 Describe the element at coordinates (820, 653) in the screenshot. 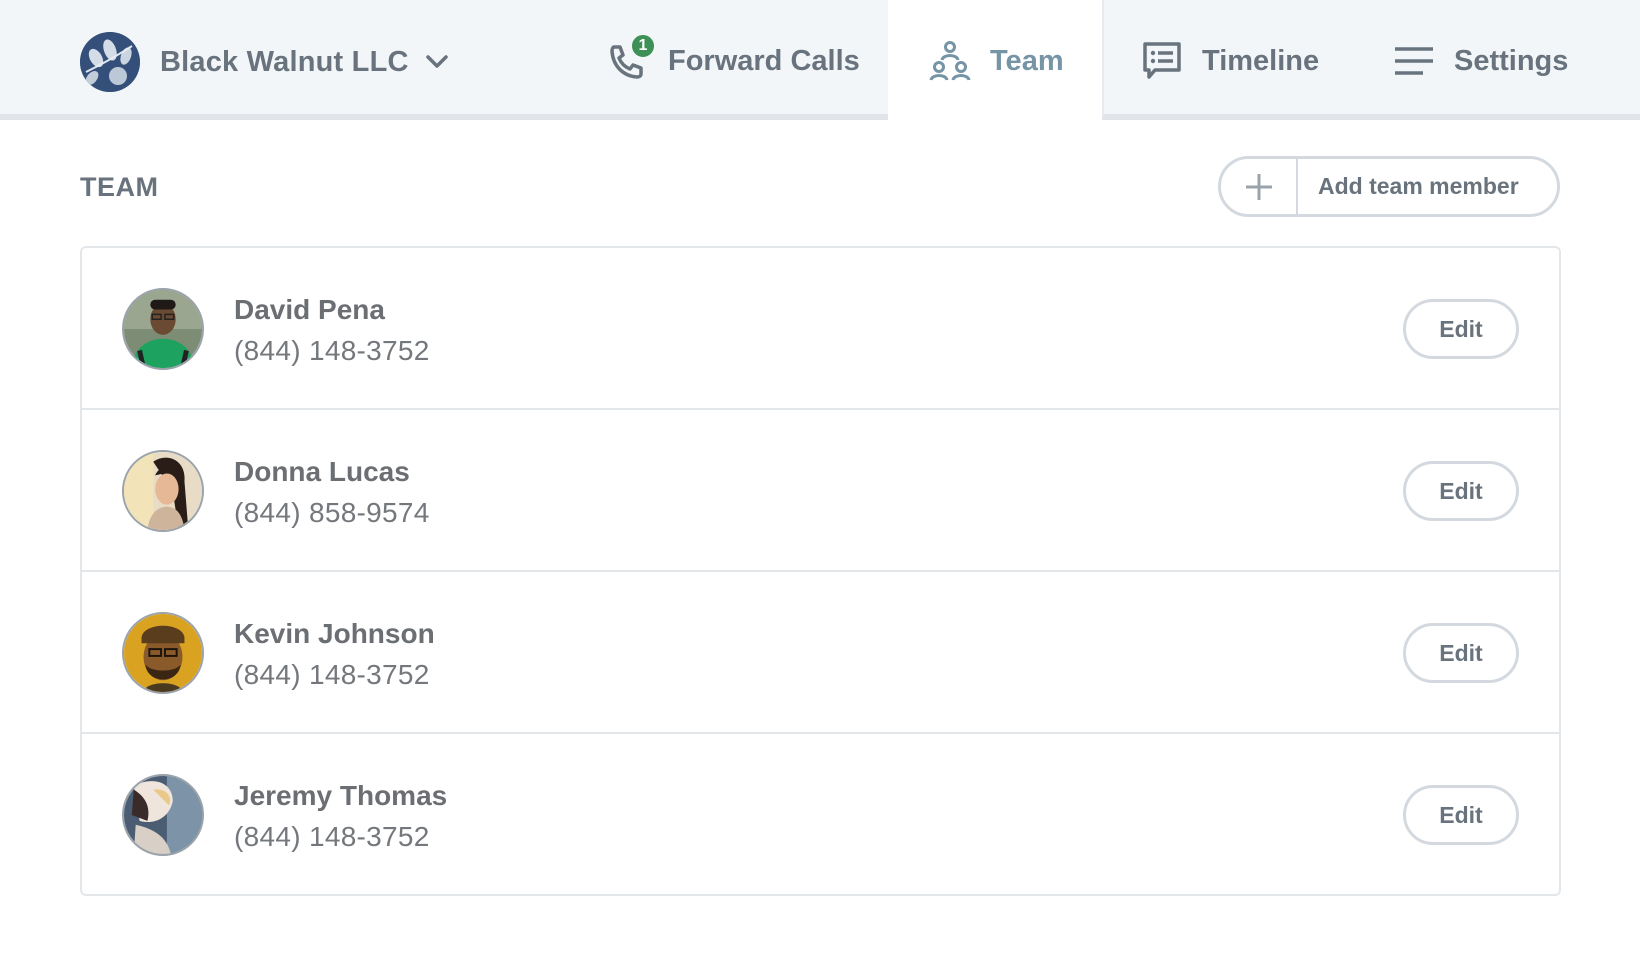

I see `team-member-row: Kevin Johnson (844) 148-3752 Edit` at that location.